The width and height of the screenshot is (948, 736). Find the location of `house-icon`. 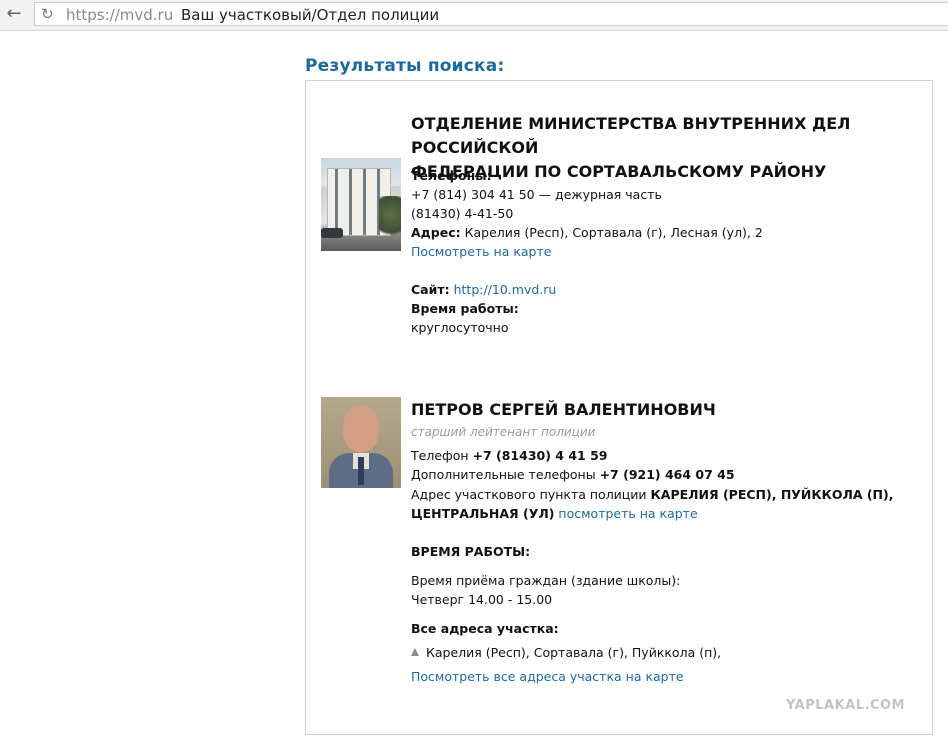

house-icon is located at coordinates (415, 652).